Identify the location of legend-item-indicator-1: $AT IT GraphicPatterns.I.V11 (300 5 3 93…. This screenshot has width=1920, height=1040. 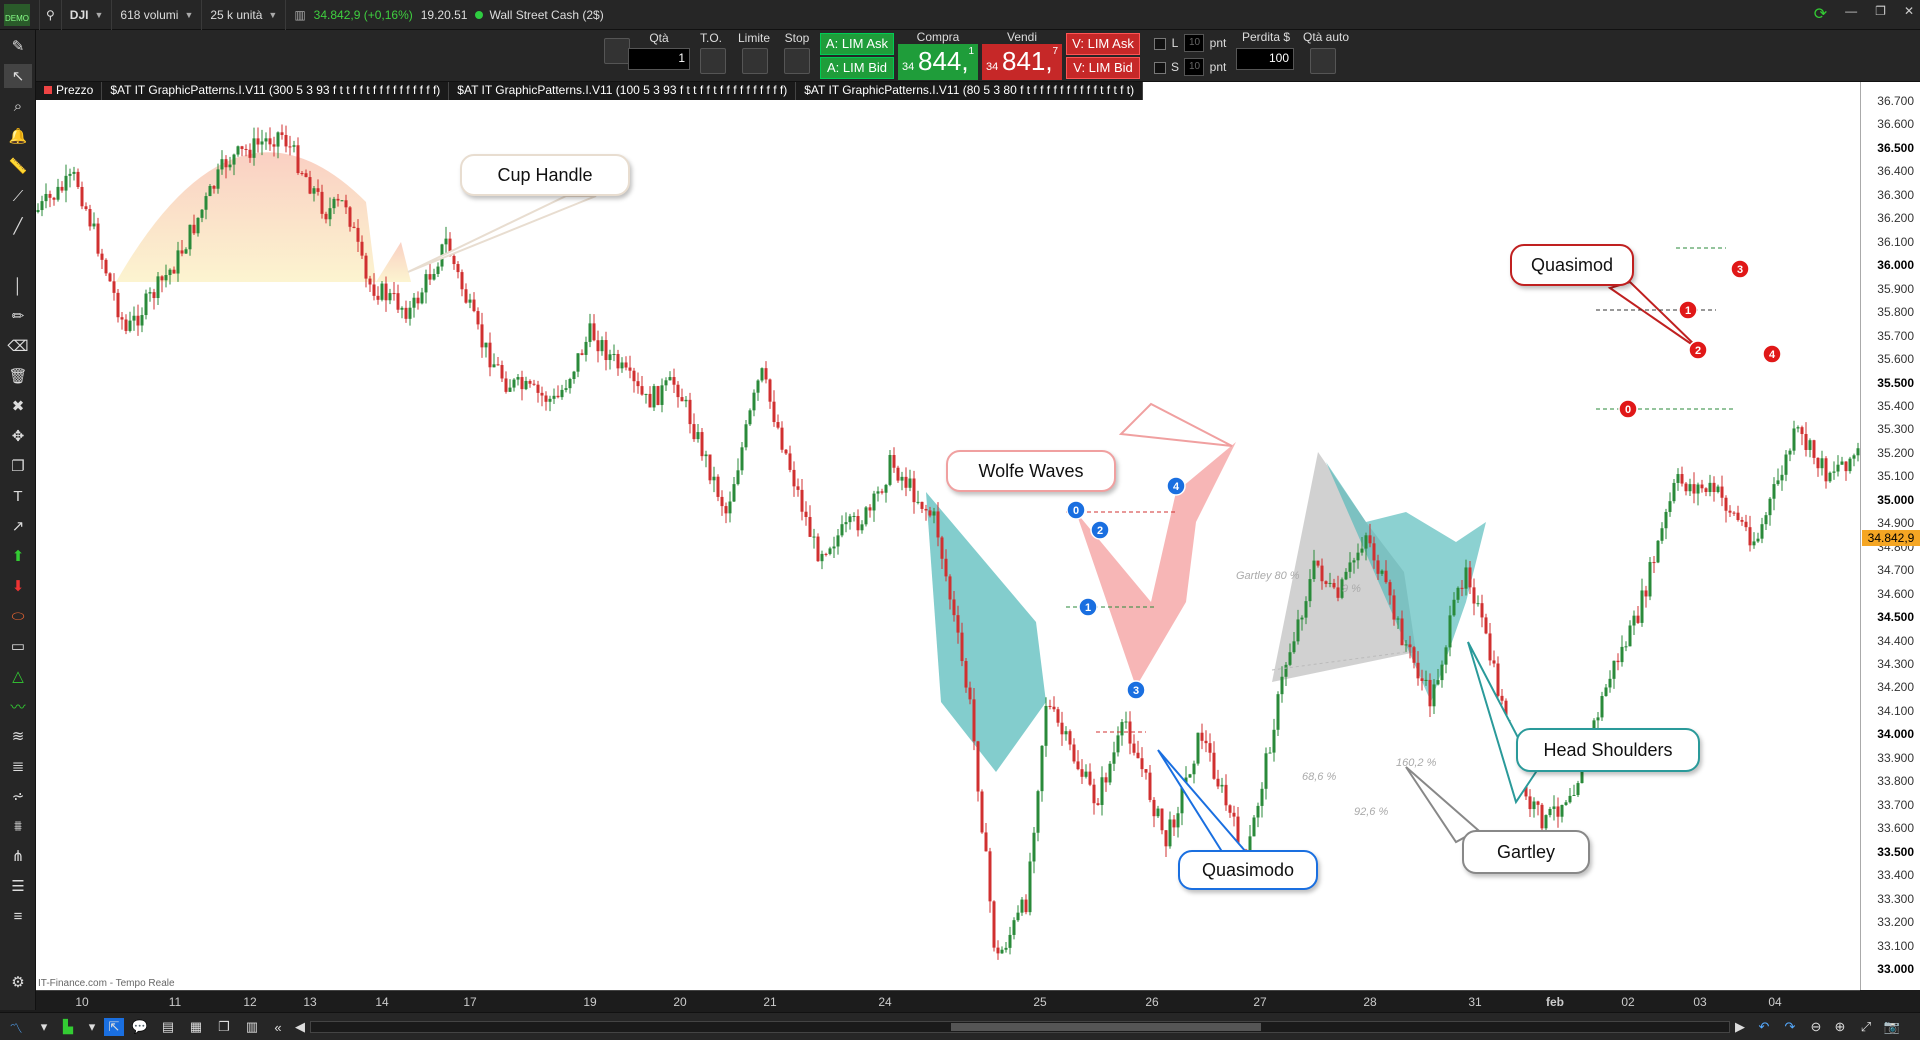
(276, 91).